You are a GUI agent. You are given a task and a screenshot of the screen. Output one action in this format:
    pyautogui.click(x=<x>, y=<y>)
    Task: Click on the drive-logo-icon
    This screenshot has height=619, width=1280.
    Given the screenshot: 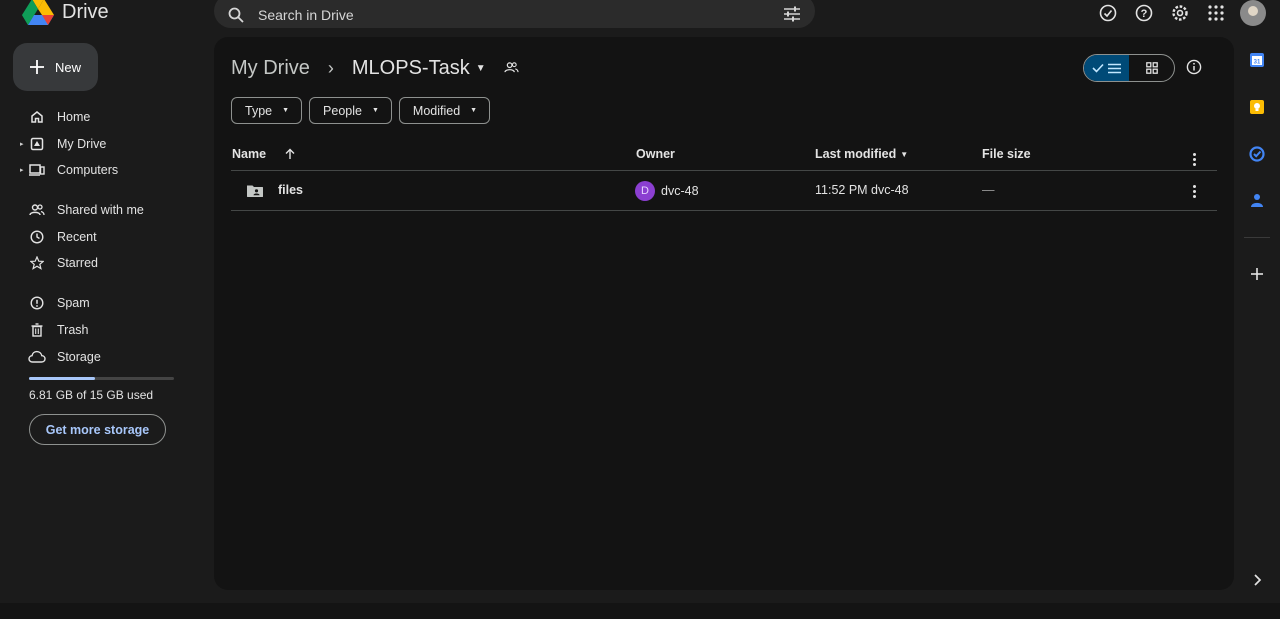 What is the action you would take?
    pyautogui.click(x=38, y=12)
    